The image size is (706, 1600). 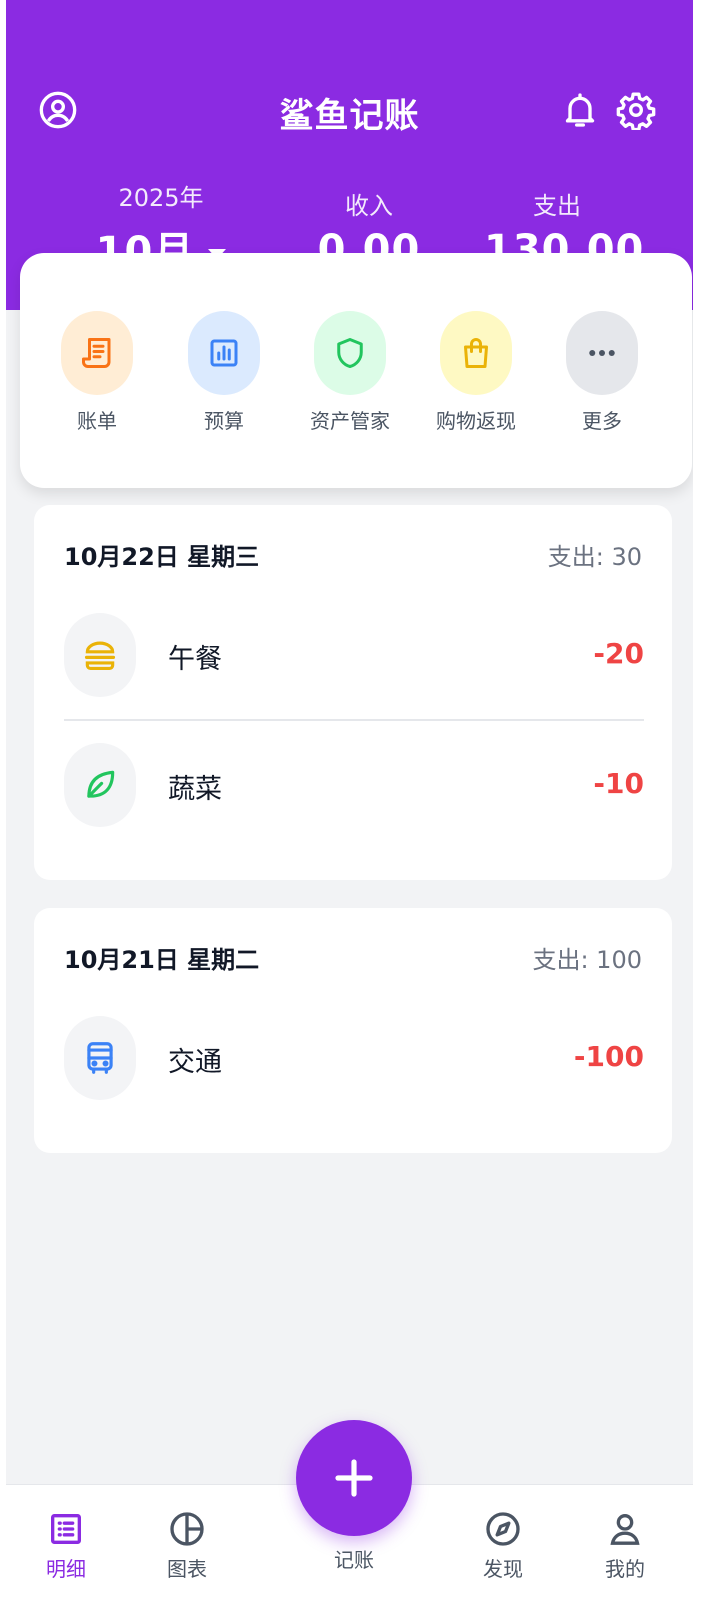 I want to click on nav-charts: 图表, so click(x=187, y=1545).